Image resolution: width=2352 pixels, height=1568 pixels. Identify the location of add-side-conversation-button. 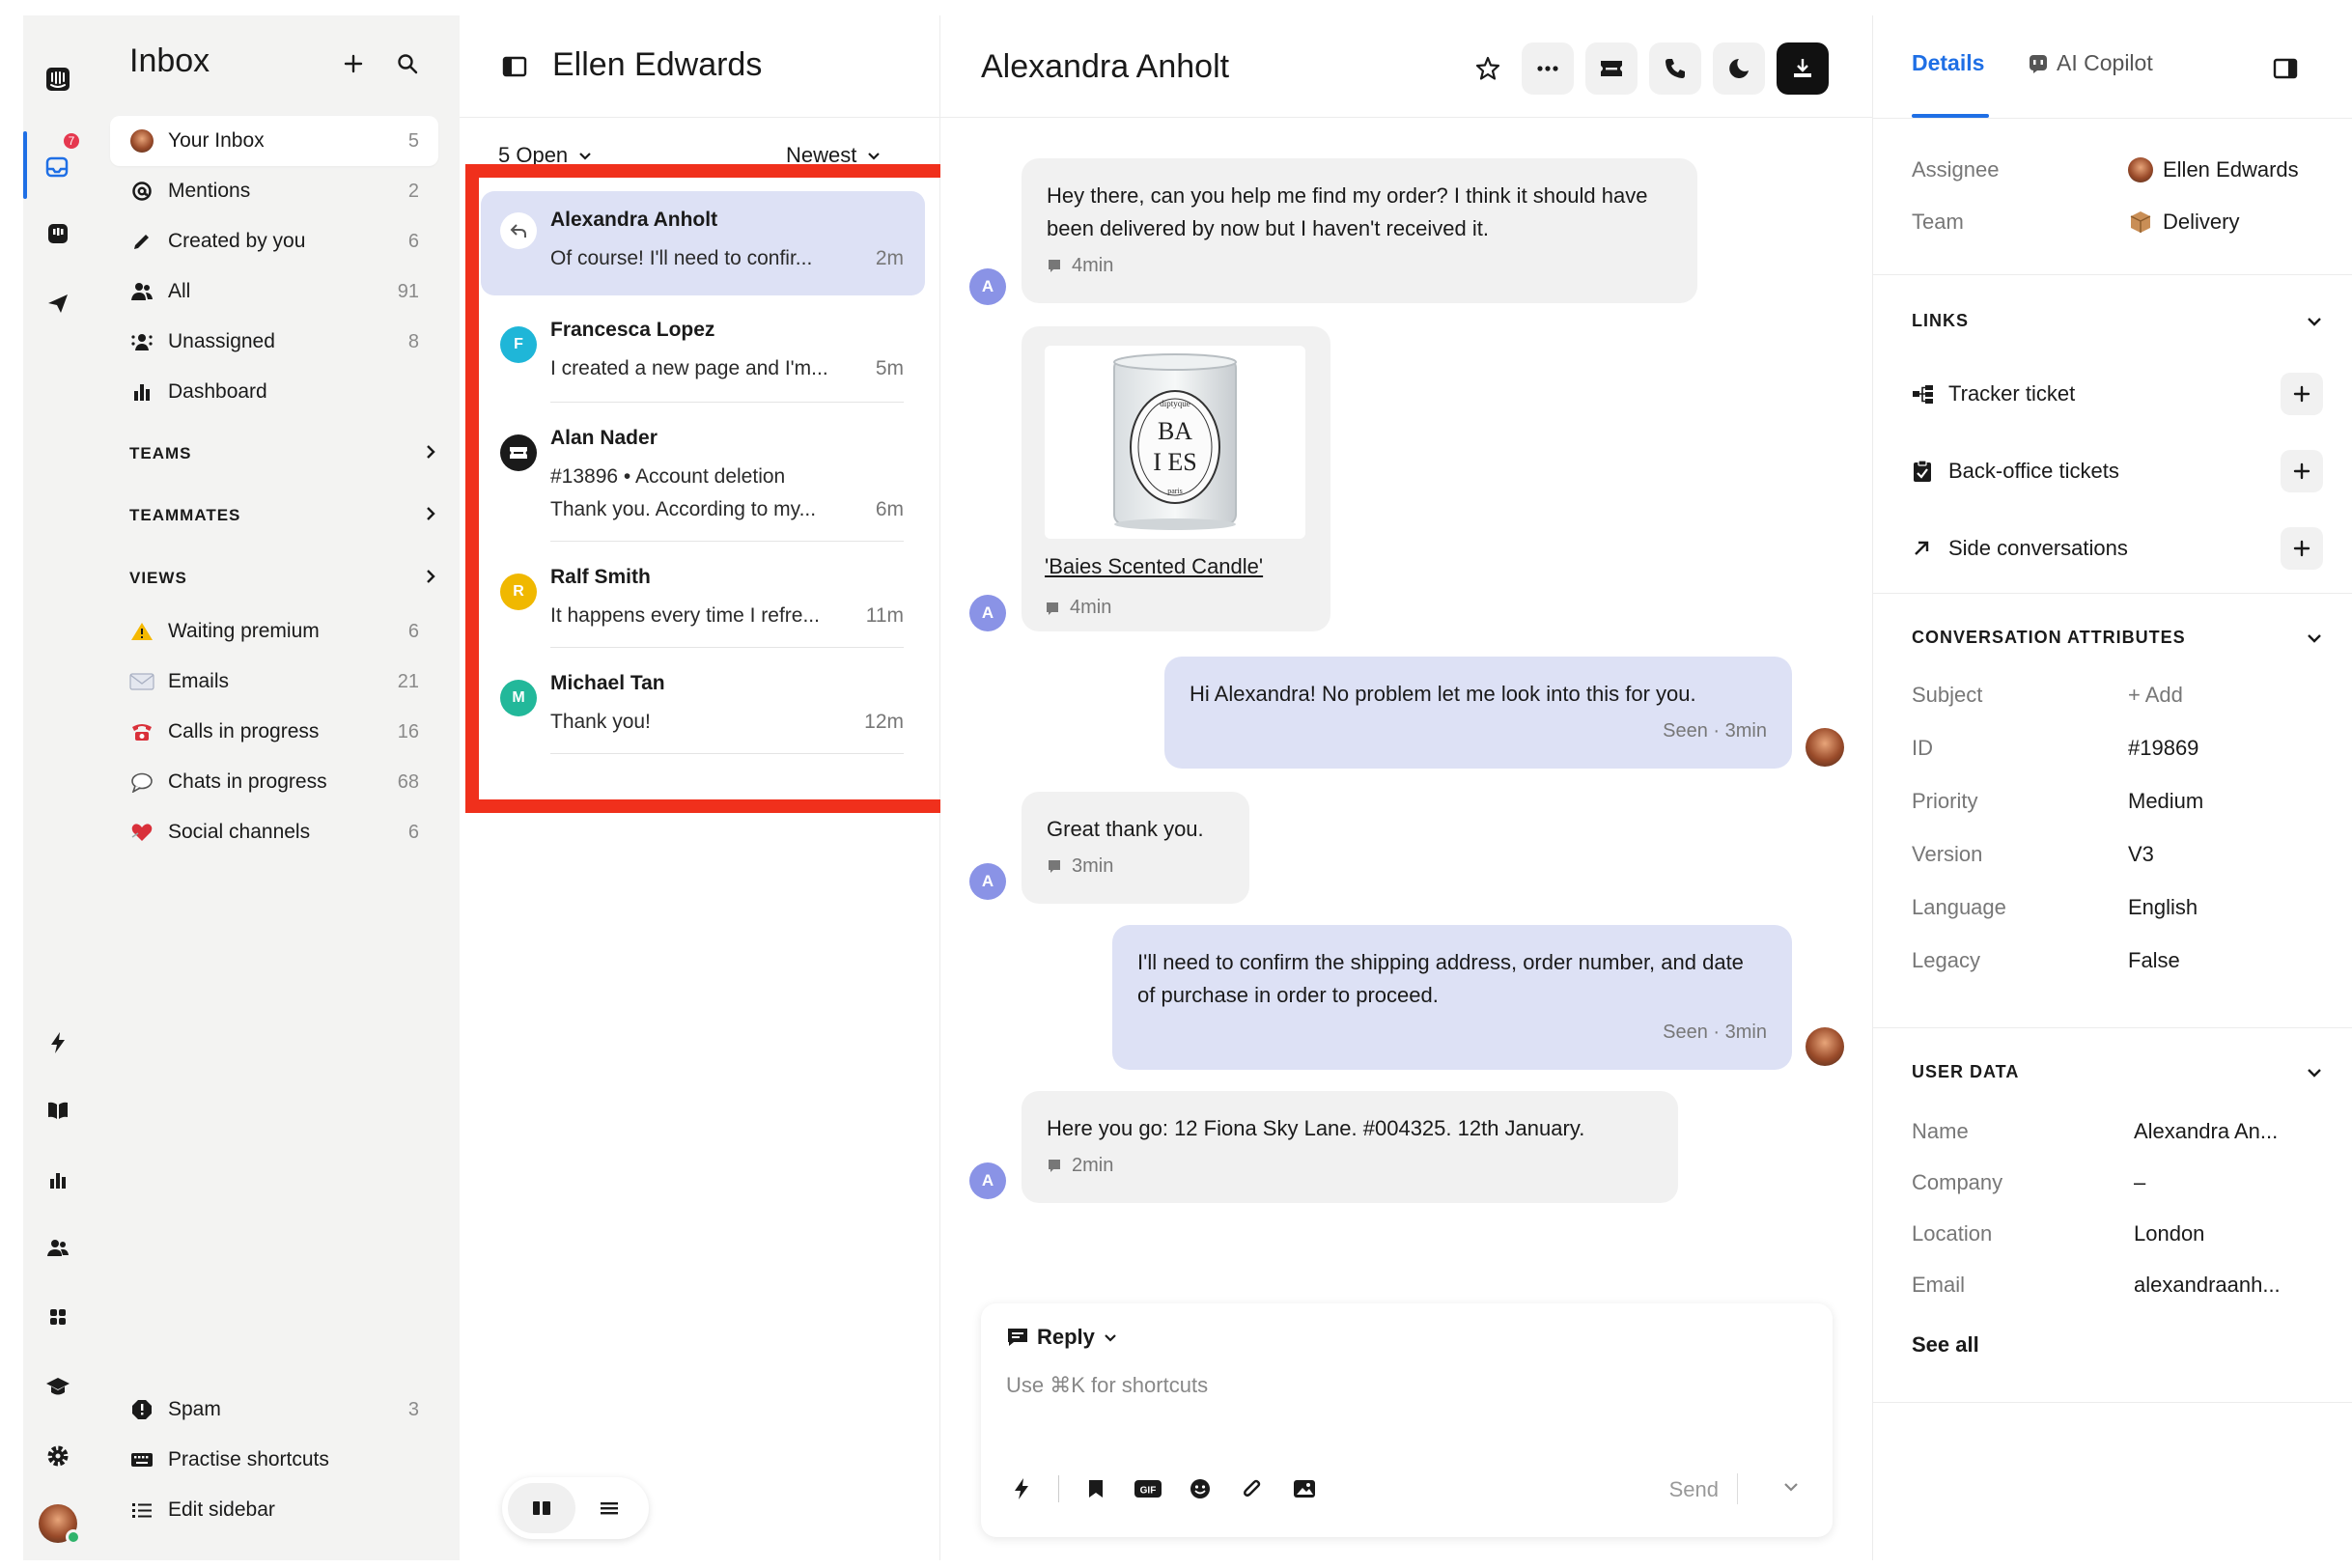
(2302, 549).